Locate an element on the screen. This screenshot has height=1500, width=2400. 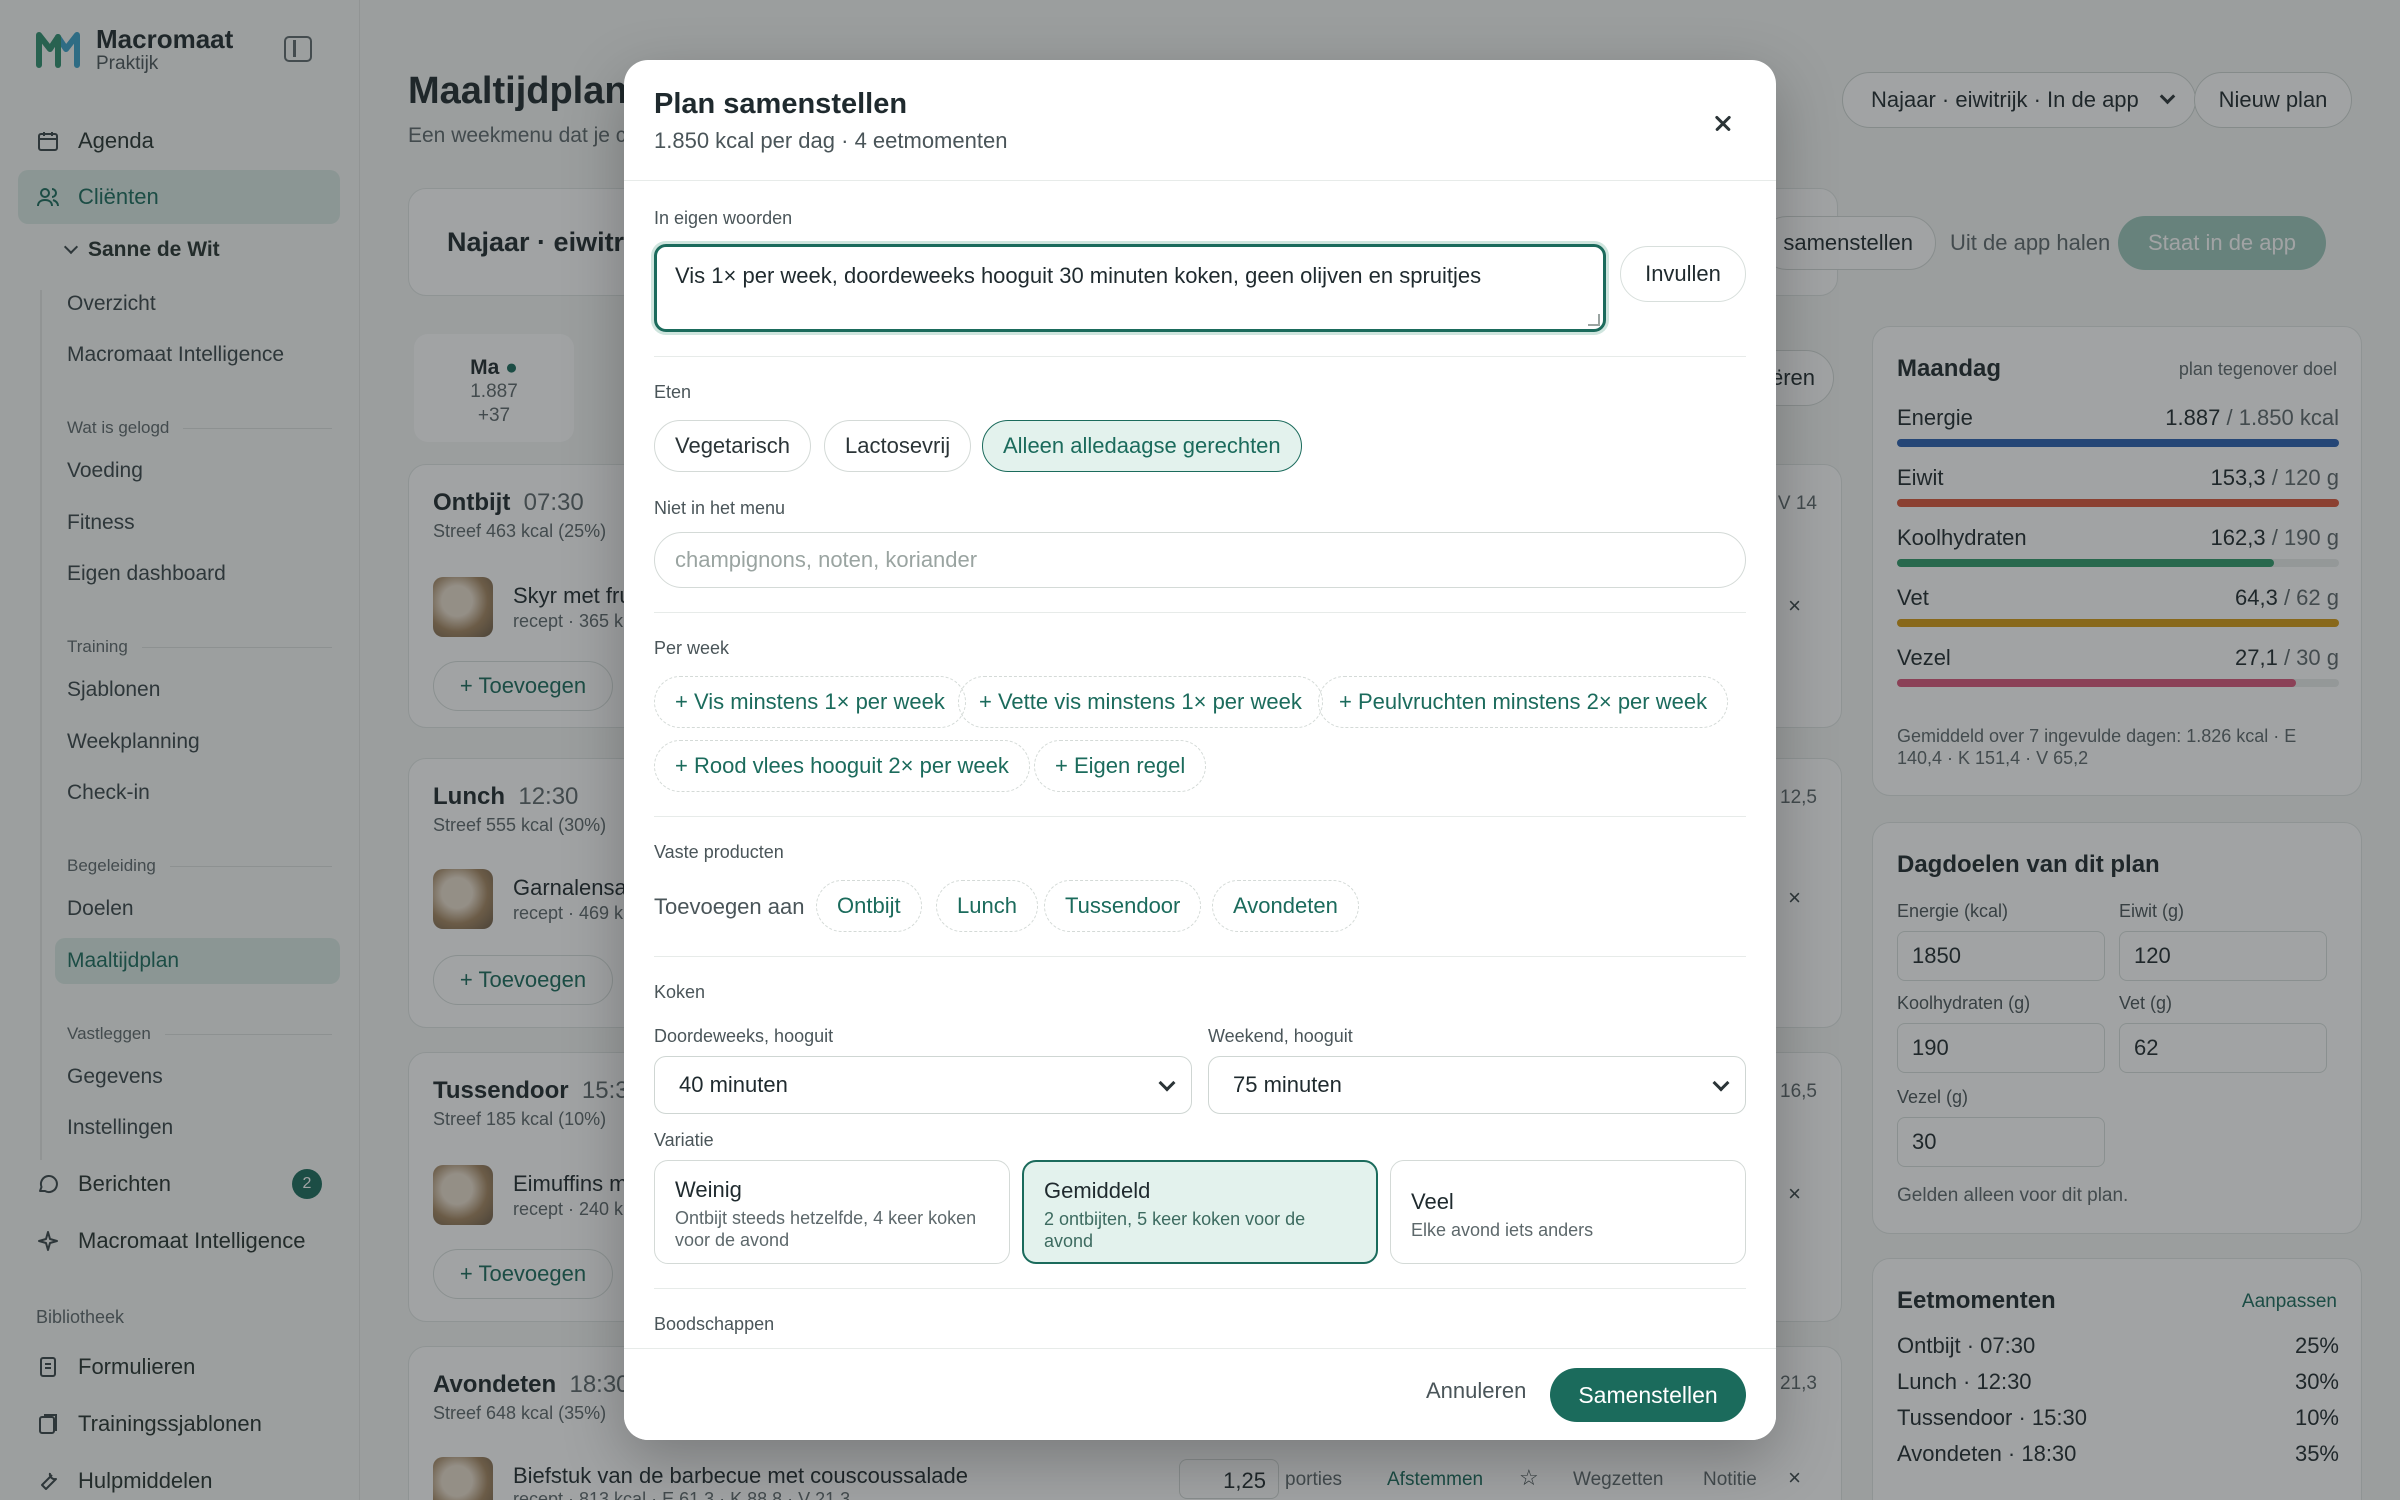
rule-red-meat: + Rood vlees hooguit 2× per week is located at coordinates (842, 766).